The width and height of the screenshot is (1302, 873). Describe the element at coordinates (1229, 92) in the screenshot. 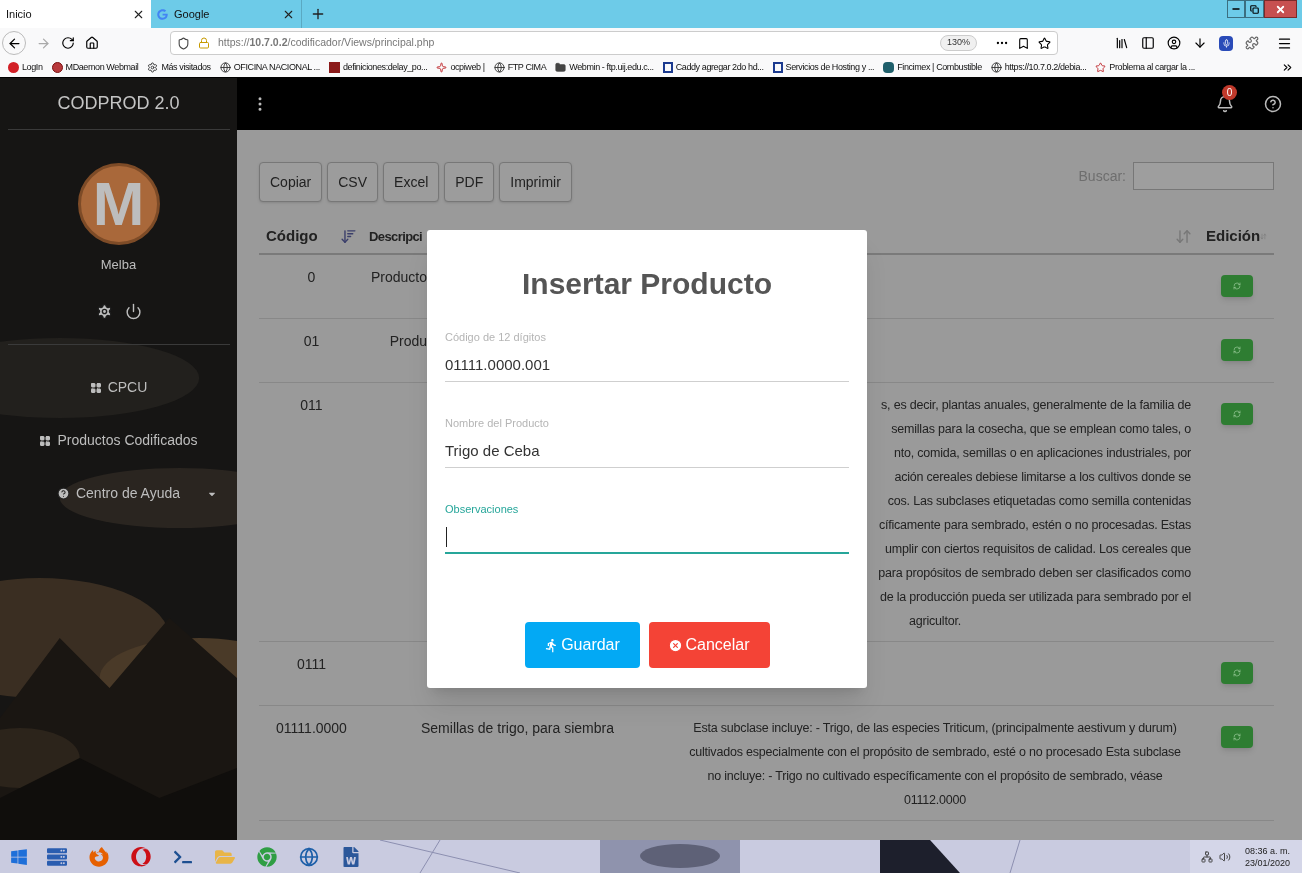

I see `notification-badge: 0` at that location.